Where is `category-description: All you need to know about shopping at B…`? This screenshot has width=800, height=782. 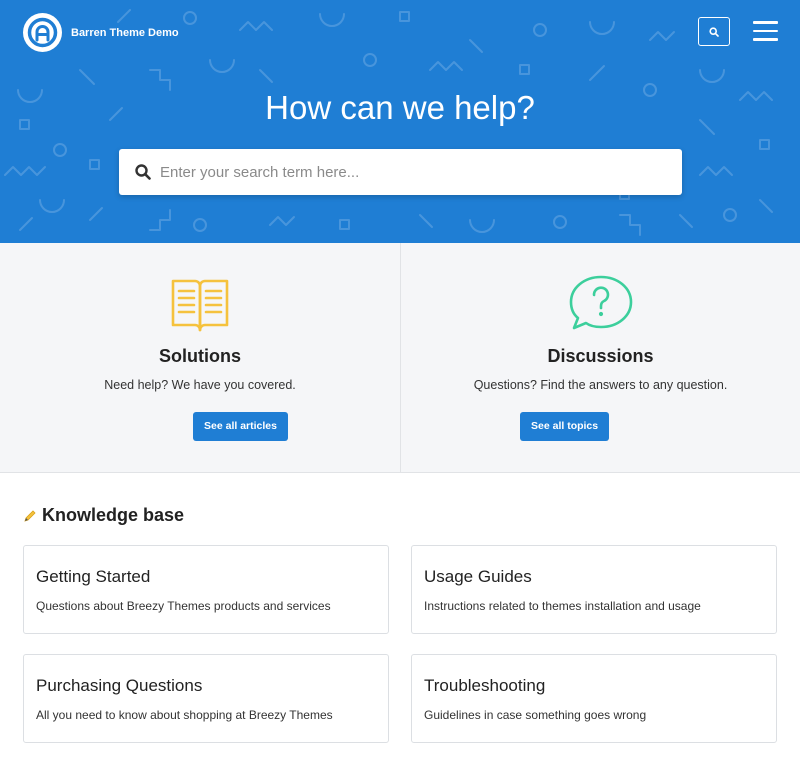 category-description: All you need to know about shopping at B… is located at coordinates (184, 715).